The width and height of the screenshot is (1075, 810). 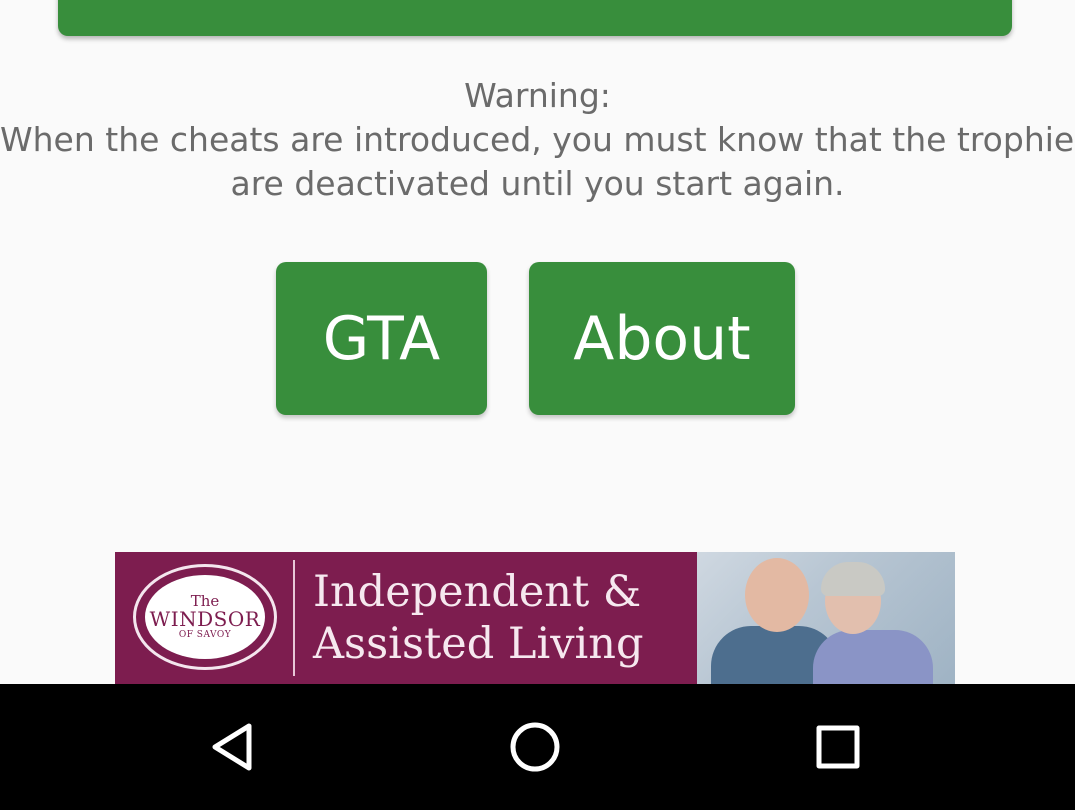 I want to click on square-recents-icon, so click(x=838, y=747).